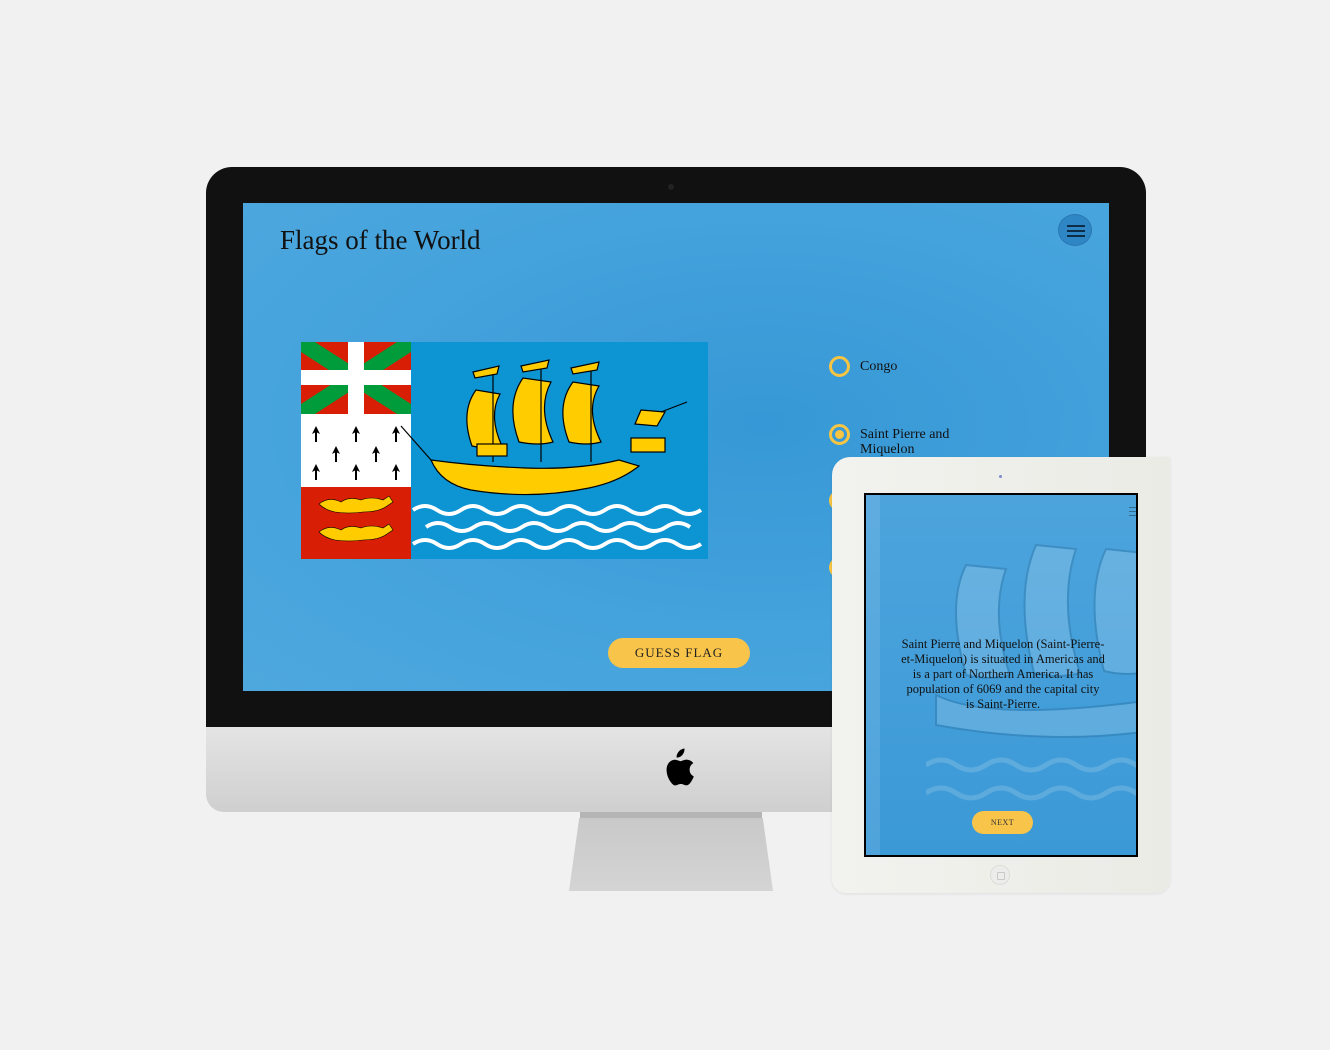 The image size is (1330, 1050). What do you see at coordinates (879, 366) in the screenshot?
I see `option-label: Congo` at bounding box center [879, 366].